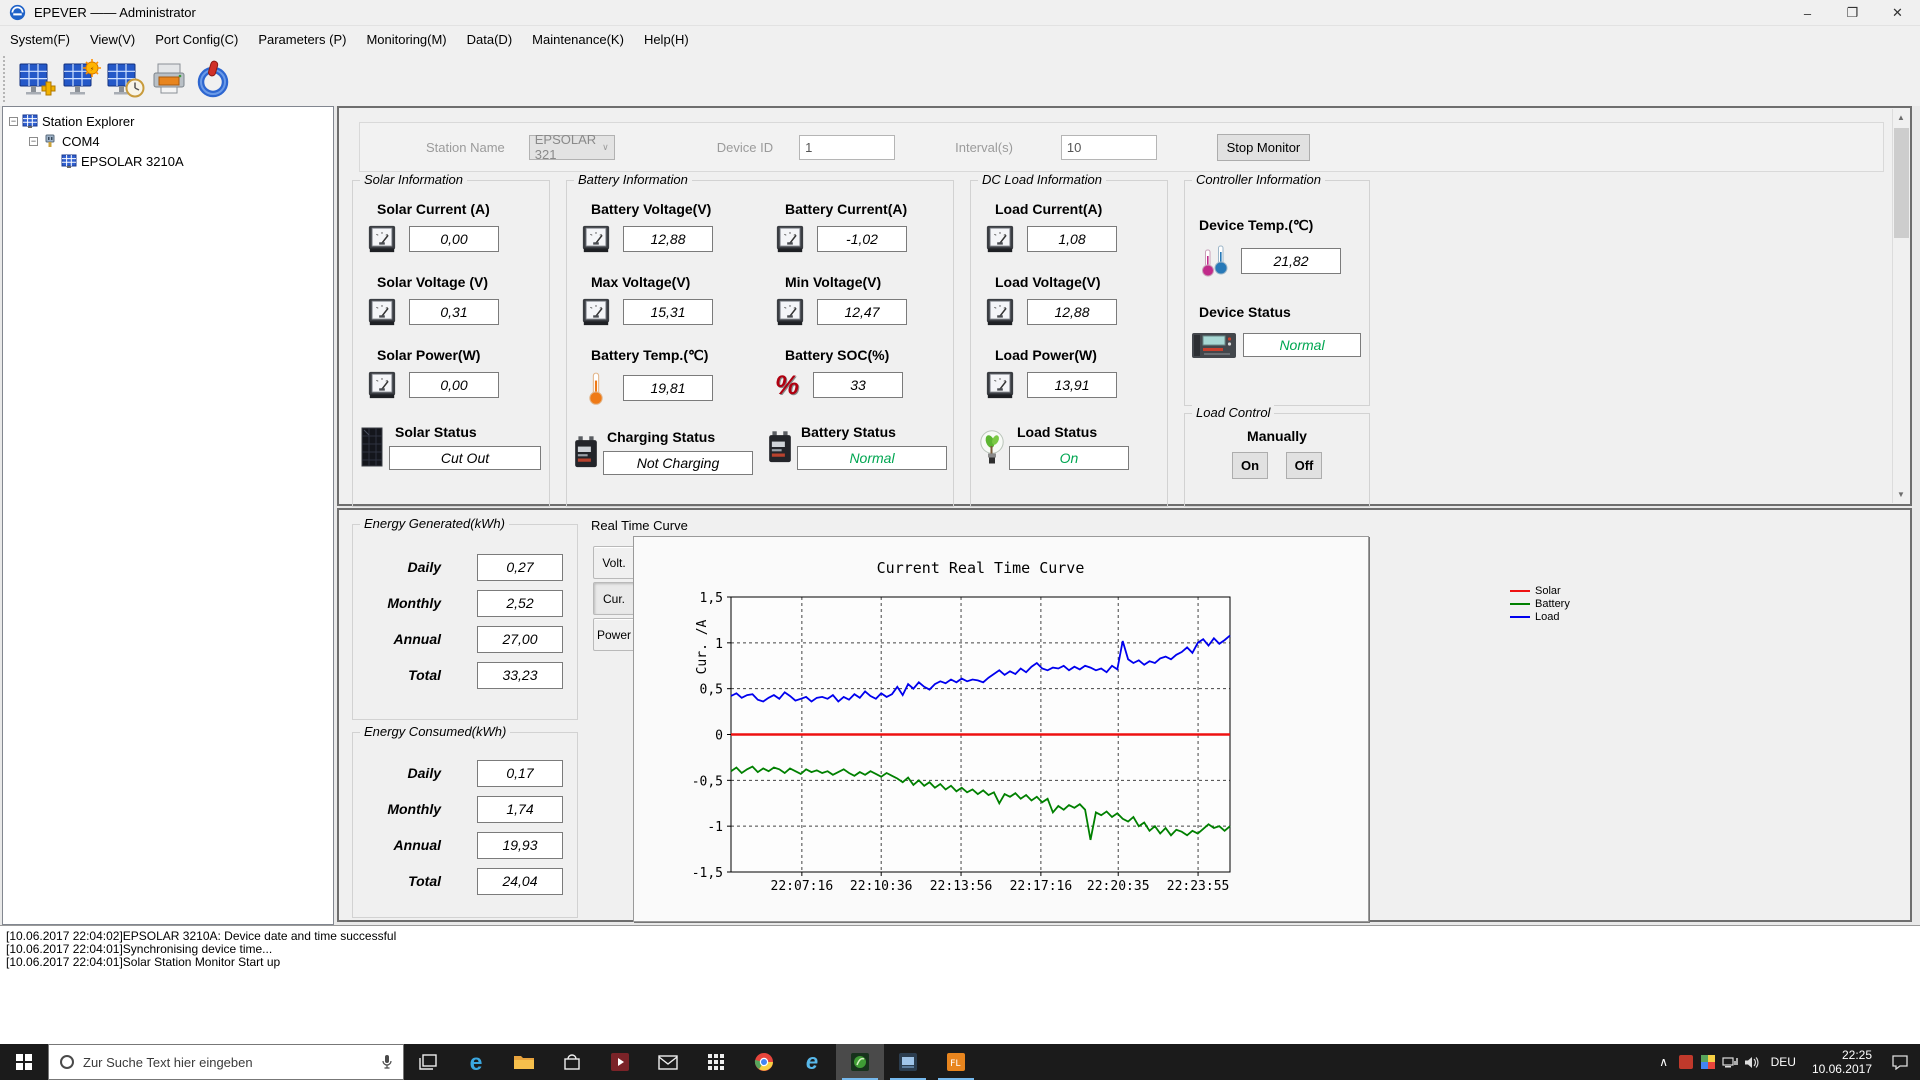 The height and width of the screenshot is (1080, 1920). Describe the element at coordinates (1783, 1062) in the screenshot. I see `language-indicator: DEU` at that location.